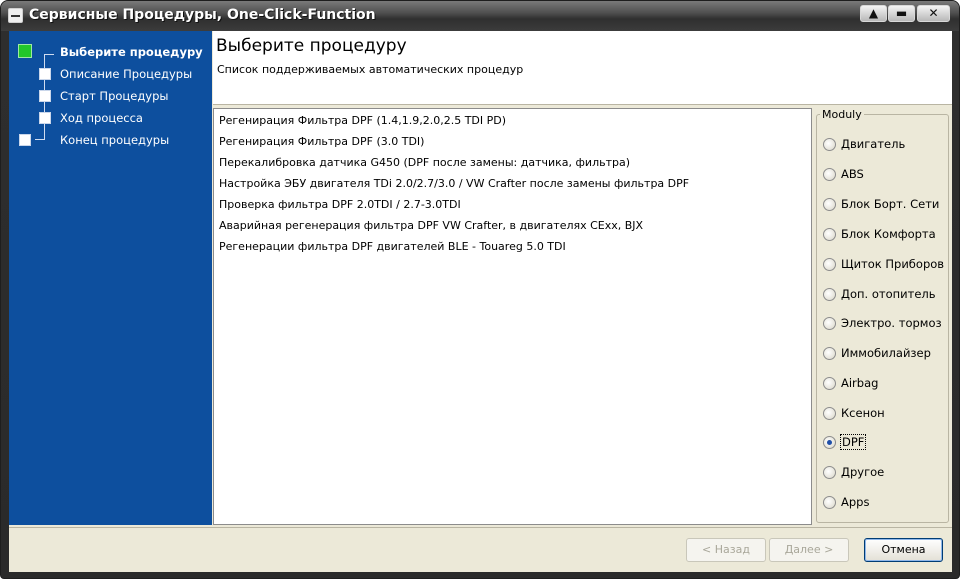 The height and width of the screenshot is (579, 960). What do you see at coordinates (873, 144) in the screenshot?
I see `radio-label: Двигатель` at bounding box center [873, 144].